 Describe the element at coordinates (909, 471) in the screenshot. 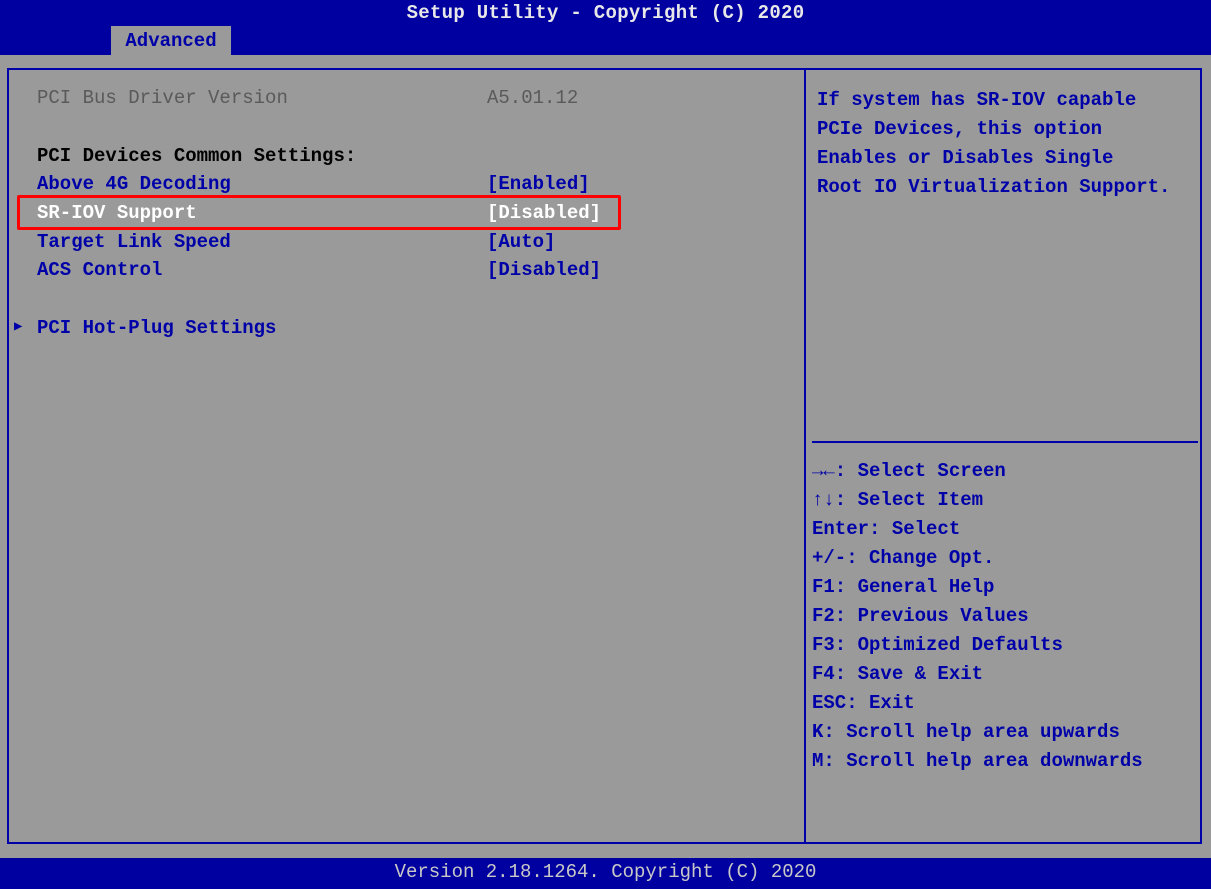

I see `key-hint-select-screen: →←: Select Screen` at that location.